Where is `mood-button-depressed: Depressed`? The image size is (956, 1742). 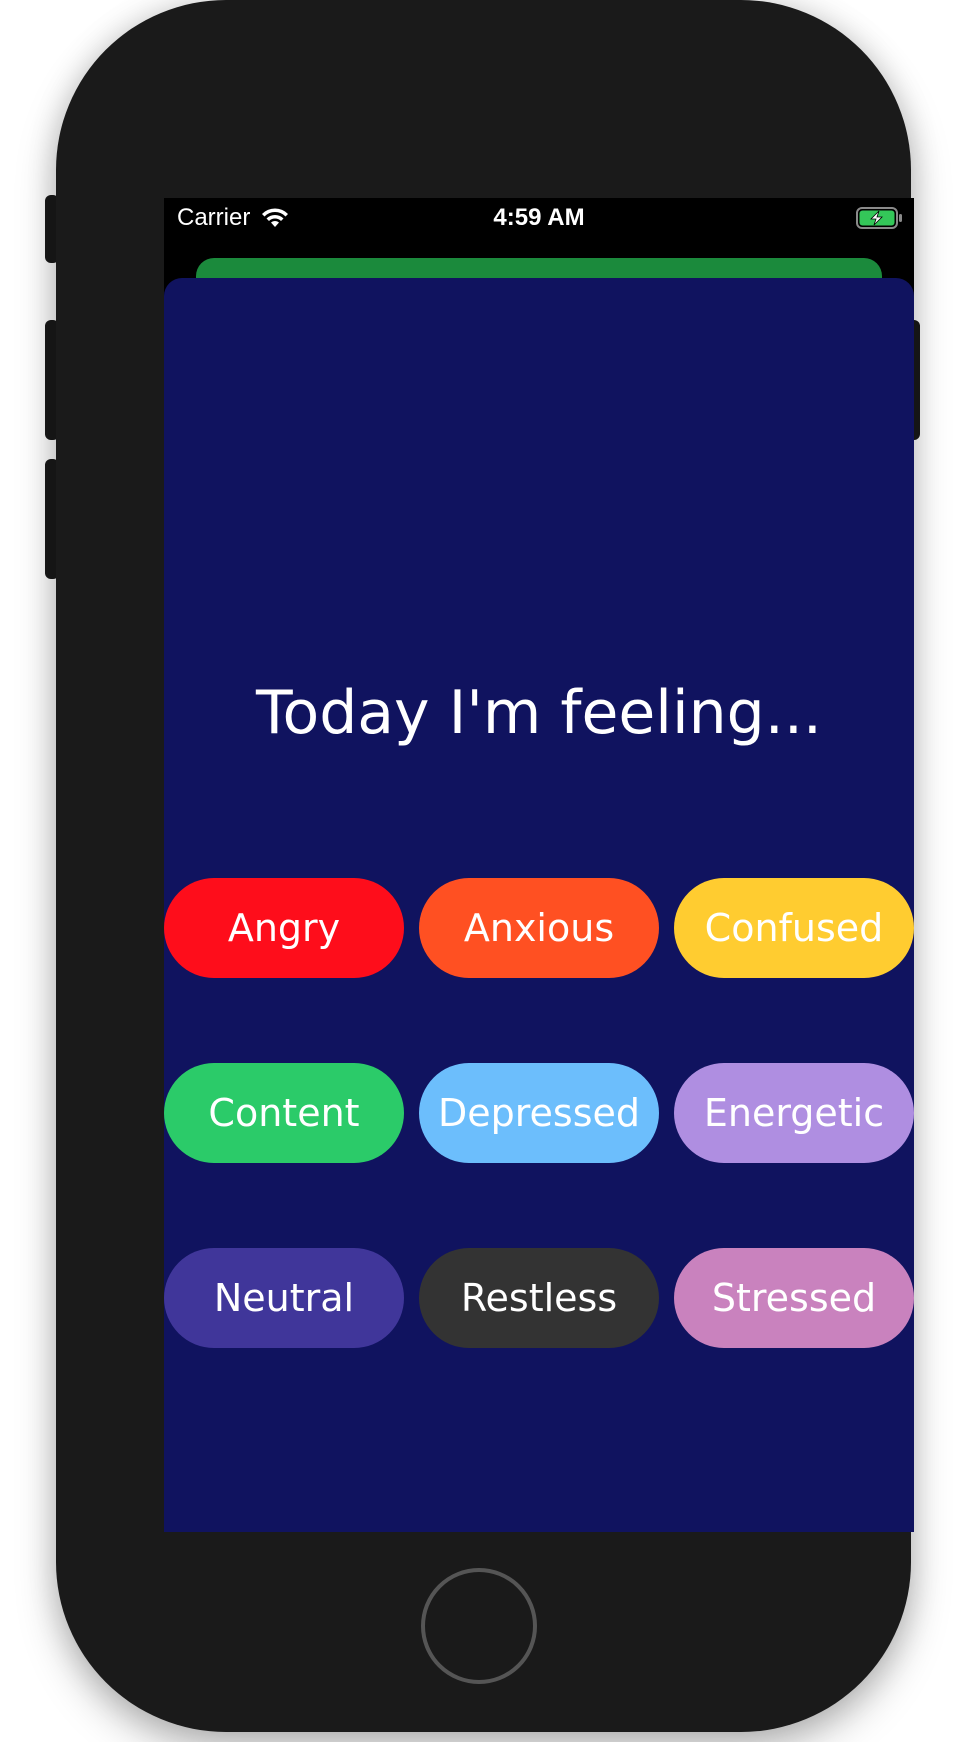
mood-button-depressed: Depressed is located at coordinates (539, 1113).